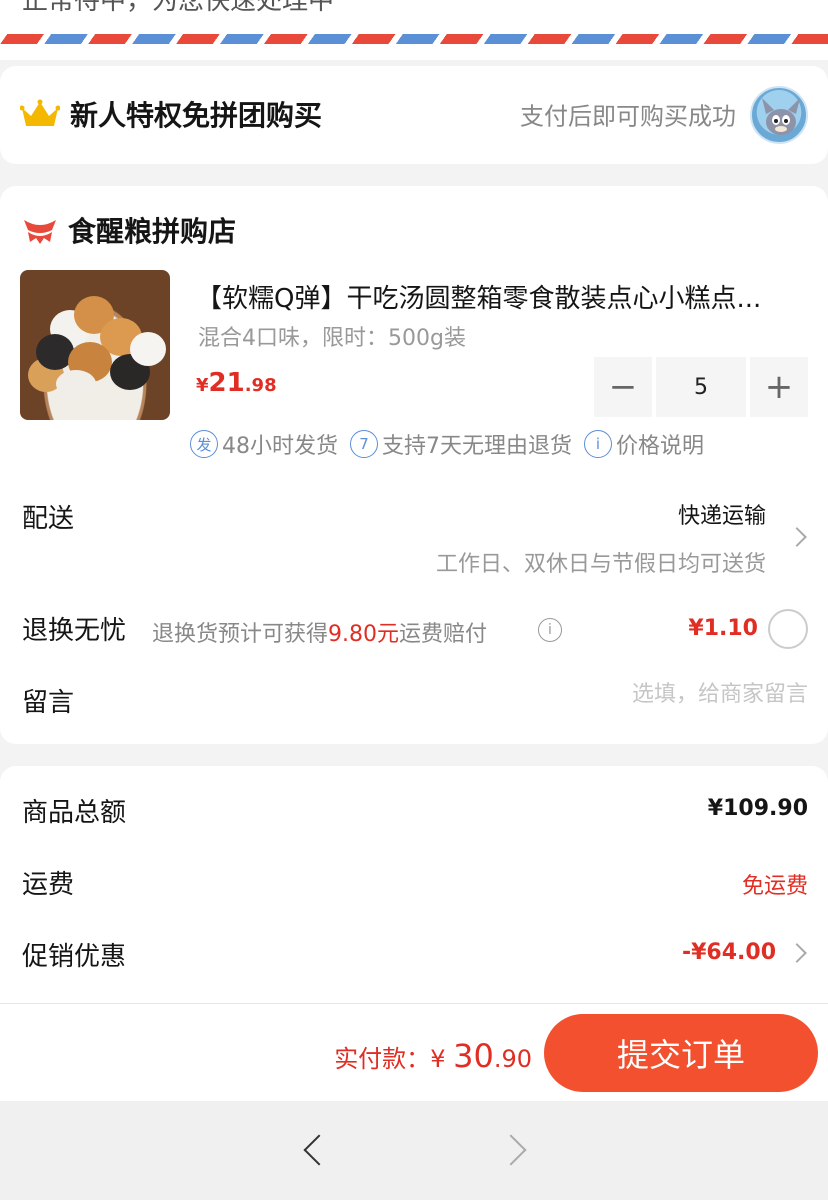 The height and width of the screenshot is (1200, 828). I want to click on product-image, so click(95, 345).